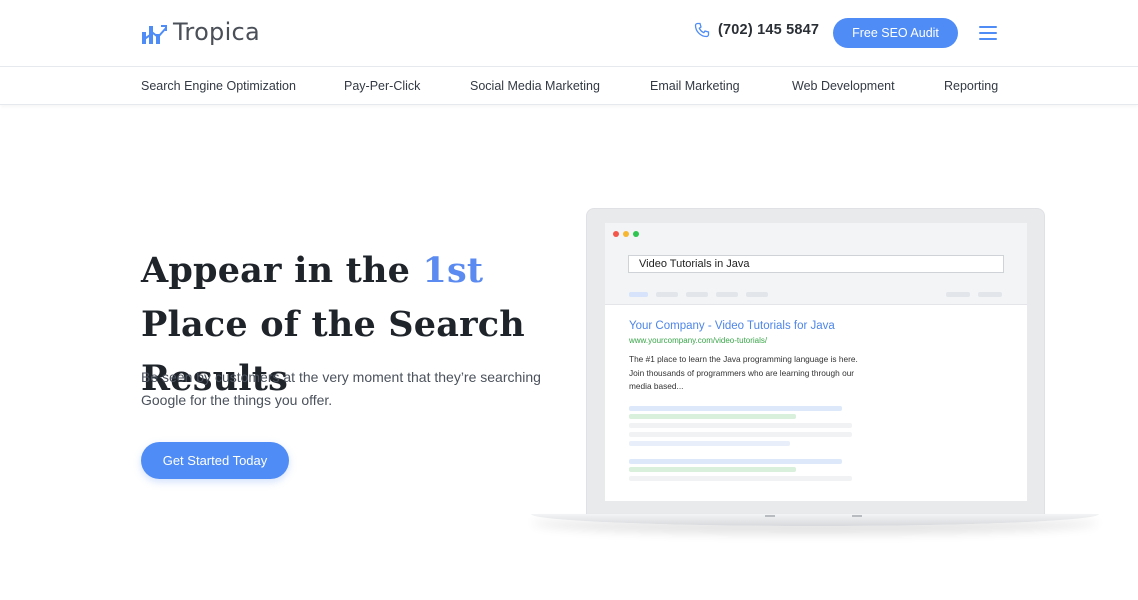 Image resolution: width=1138 pixels, height=600 pixels. What do you see at coordinates (616, 234) in the screenshot?
I see `close-dot-icon` at bounding box center [616, 234].